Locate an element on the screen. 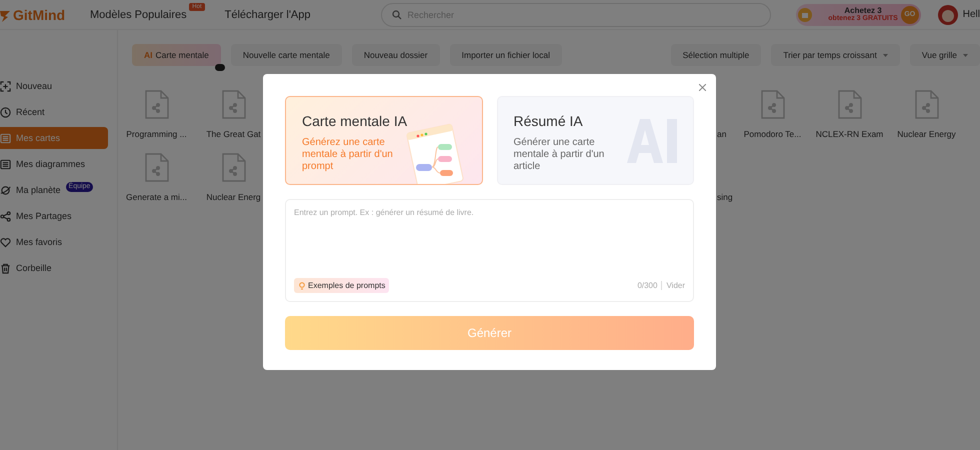 Image resolution: width=980 pixels, height=450 pixels. add-icon is located at coordinates (5, 86).